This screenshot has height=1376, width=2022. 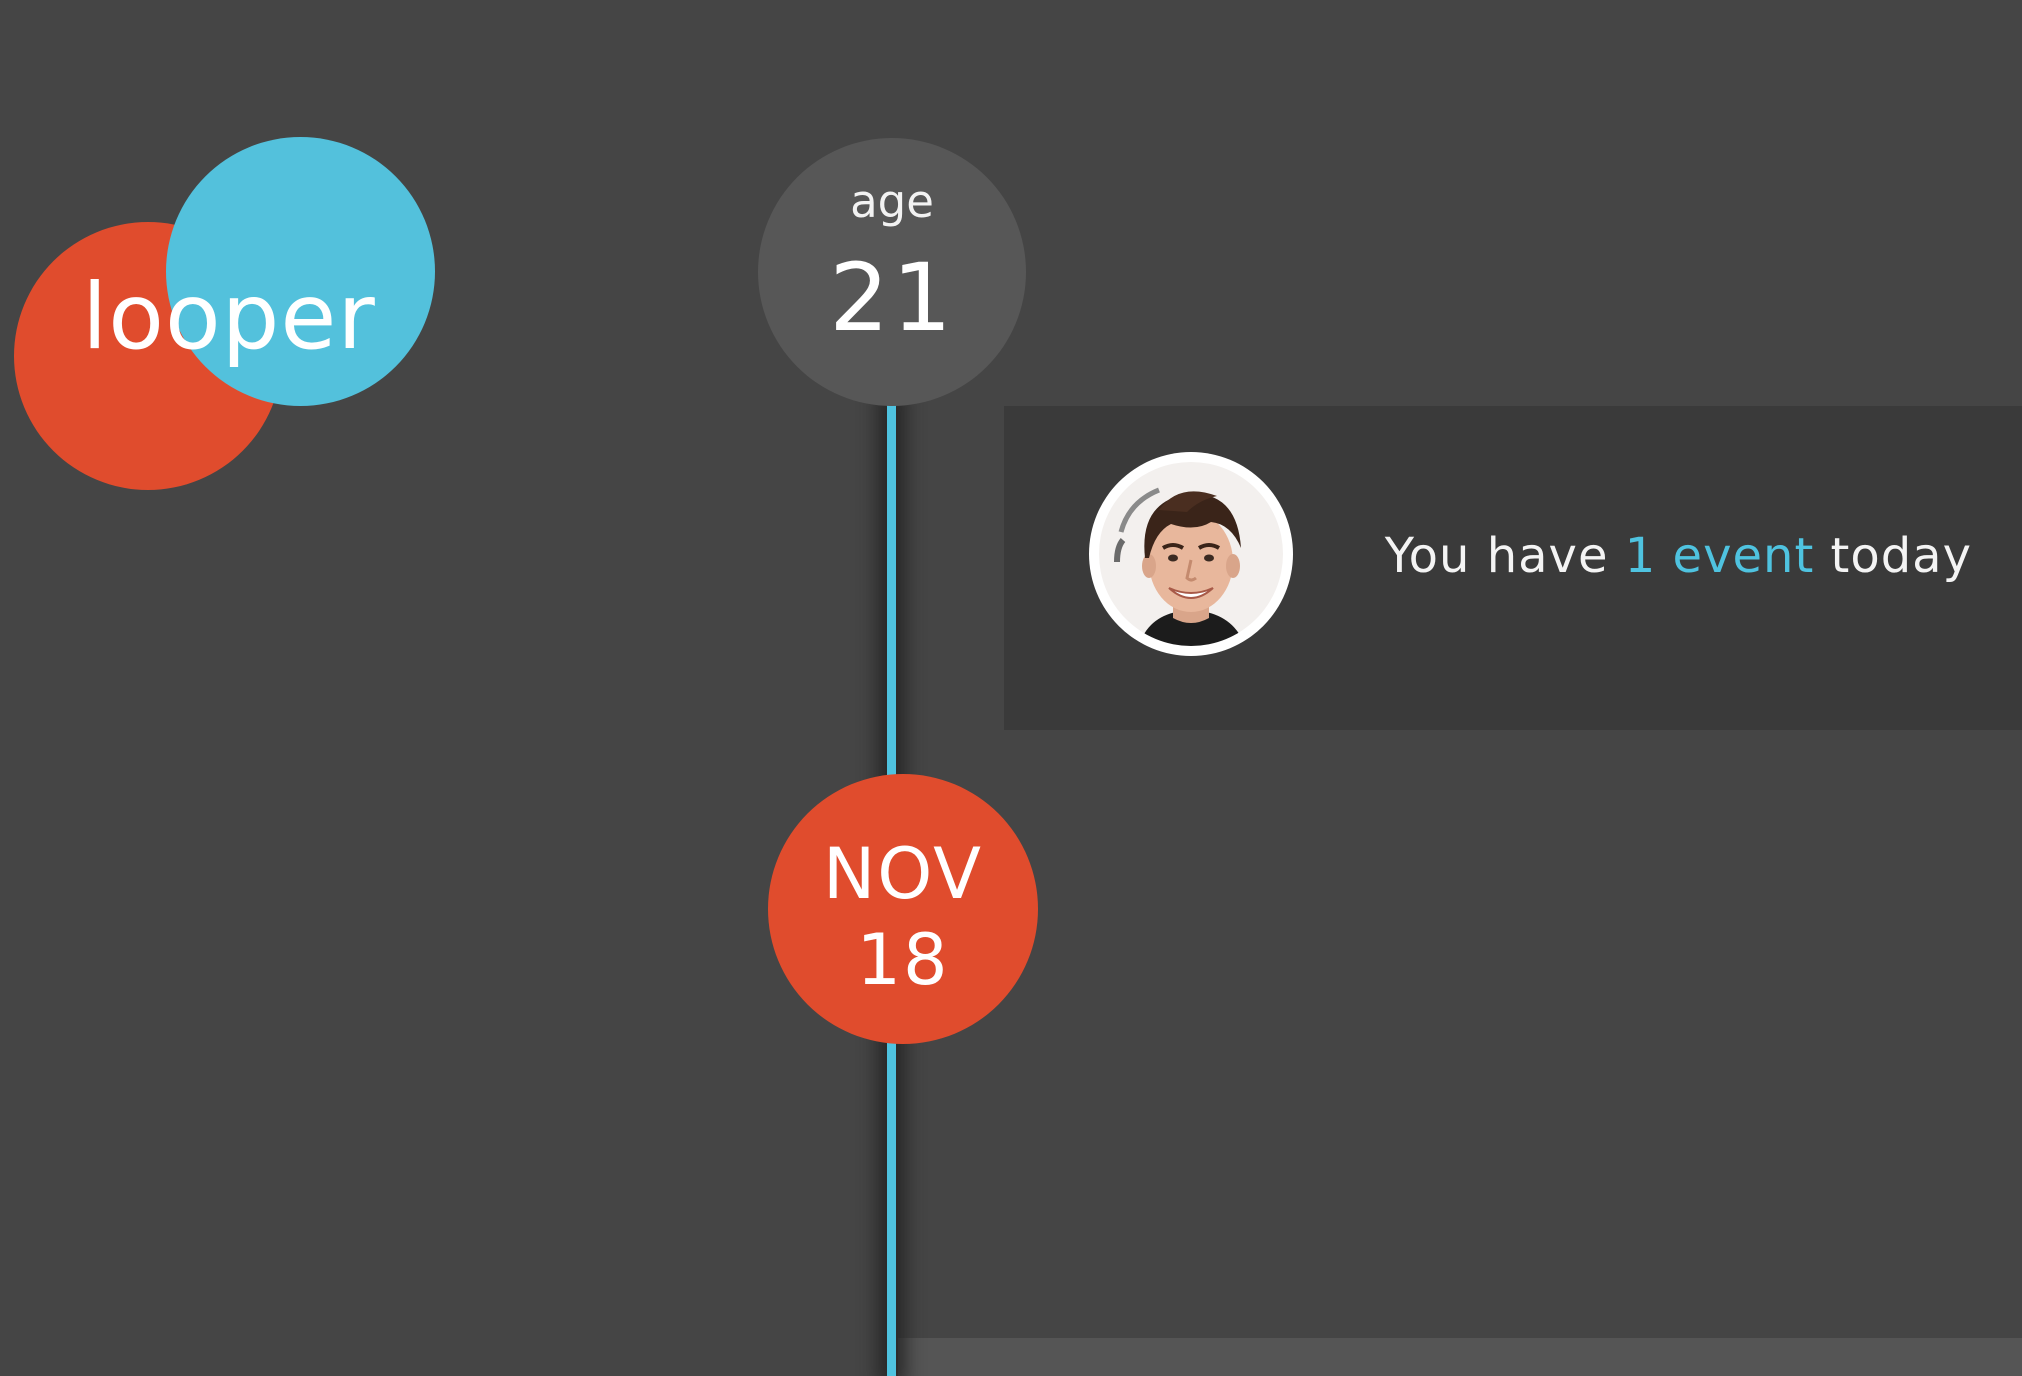 What do you see at coordinates (1720, 556) in the screenshot?
I see `event-count-link: 1 event` at bounding box center [1720, 556].